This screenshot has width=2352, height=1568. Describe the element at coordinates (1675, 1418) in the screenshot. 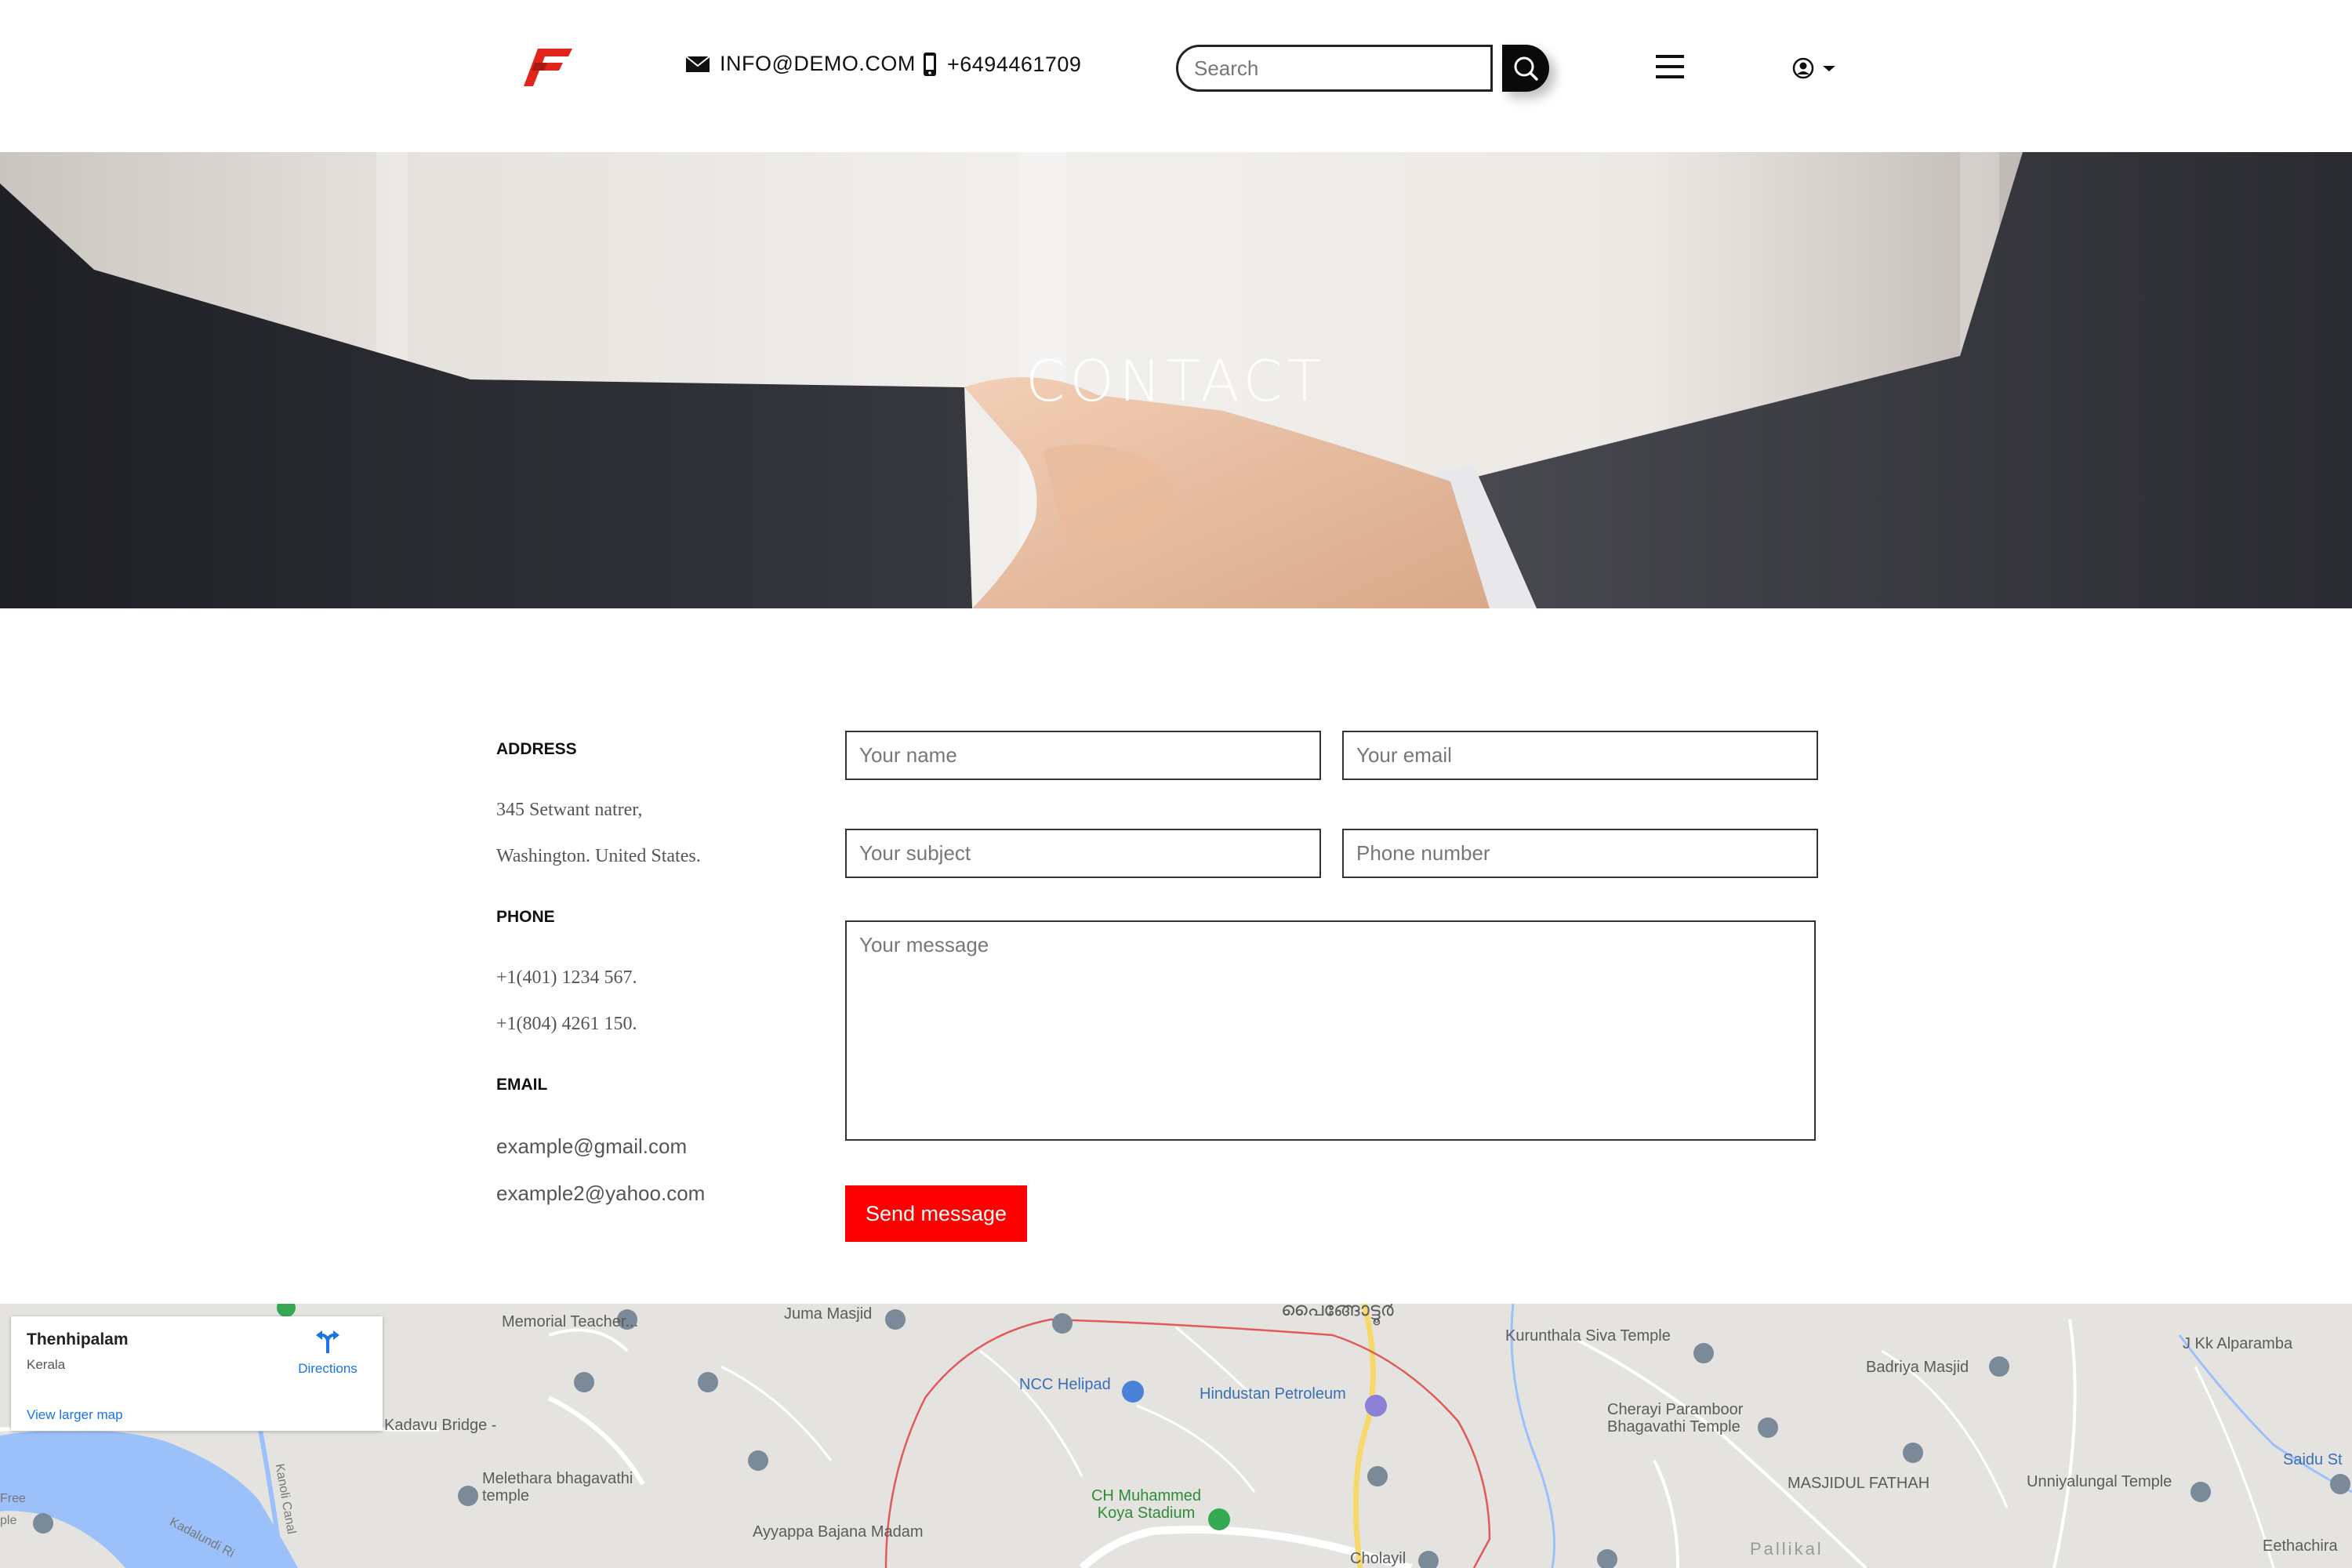

I see `map-label-cherayi: Cherayi Paramboor Bhagavathi Temple` at that location.